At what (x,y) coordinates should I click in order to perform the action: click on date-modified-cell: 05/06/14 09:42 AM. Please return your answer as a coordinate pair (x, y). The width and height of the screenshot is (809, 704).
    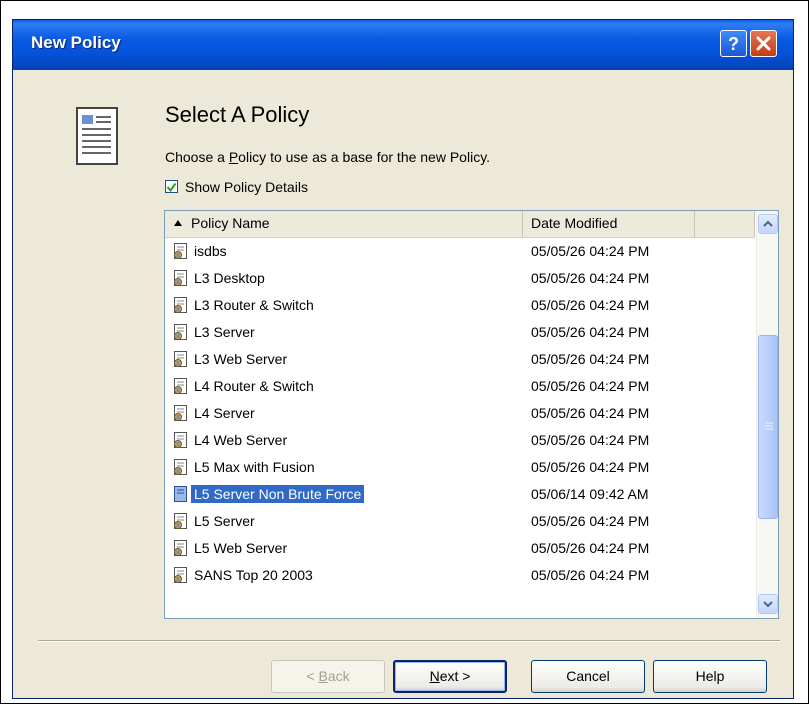
    Looking at the image, I should click on (590, 494).